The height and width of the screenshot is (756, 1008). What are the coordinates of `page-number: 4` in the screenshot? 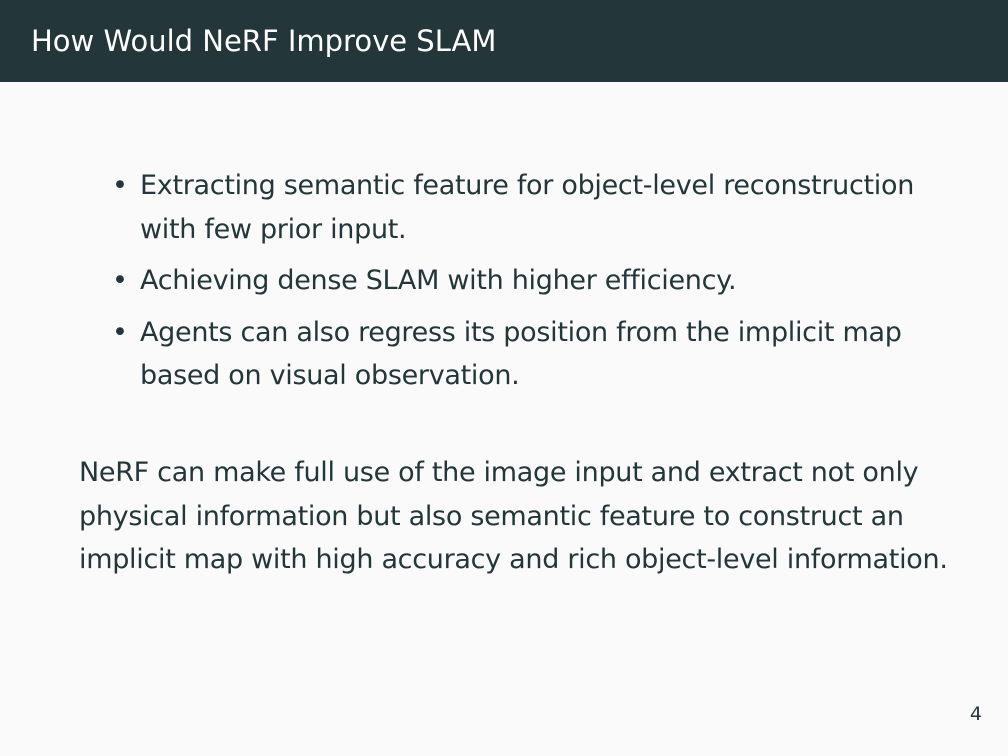 It's located at (975, 714).